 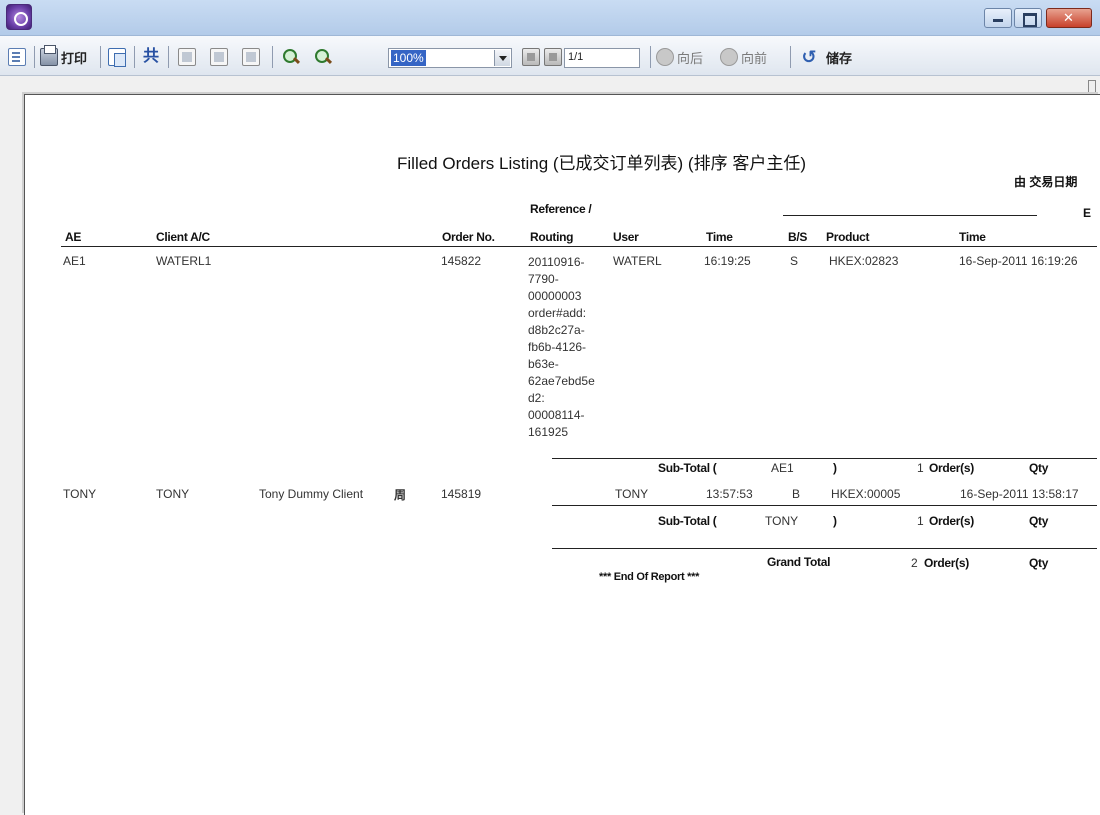 I want to click on row1-ae: AE1, so click(x=74, y=261).